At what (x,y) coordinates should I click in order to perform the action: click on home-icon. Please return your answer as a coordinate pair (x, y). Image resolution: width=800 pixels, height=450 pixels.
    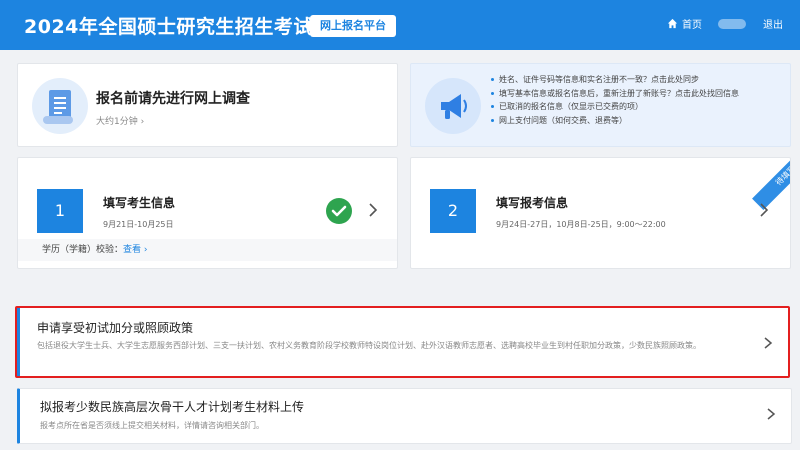
    Looking at the image, I should click on (672, 23).